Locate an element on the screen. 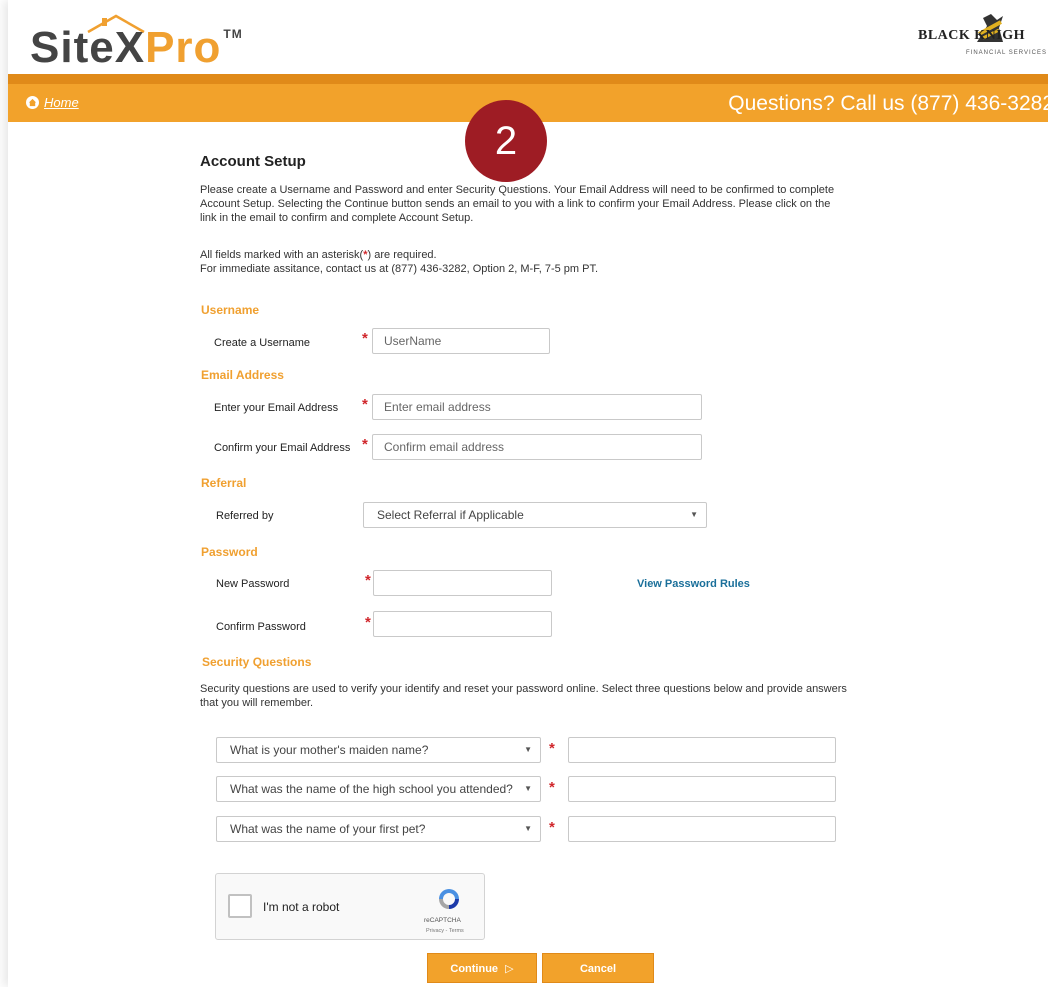 This screenshot has width=1048, height=987. partner-name: BLACK KNIGH is located at coordinates (972, 35).